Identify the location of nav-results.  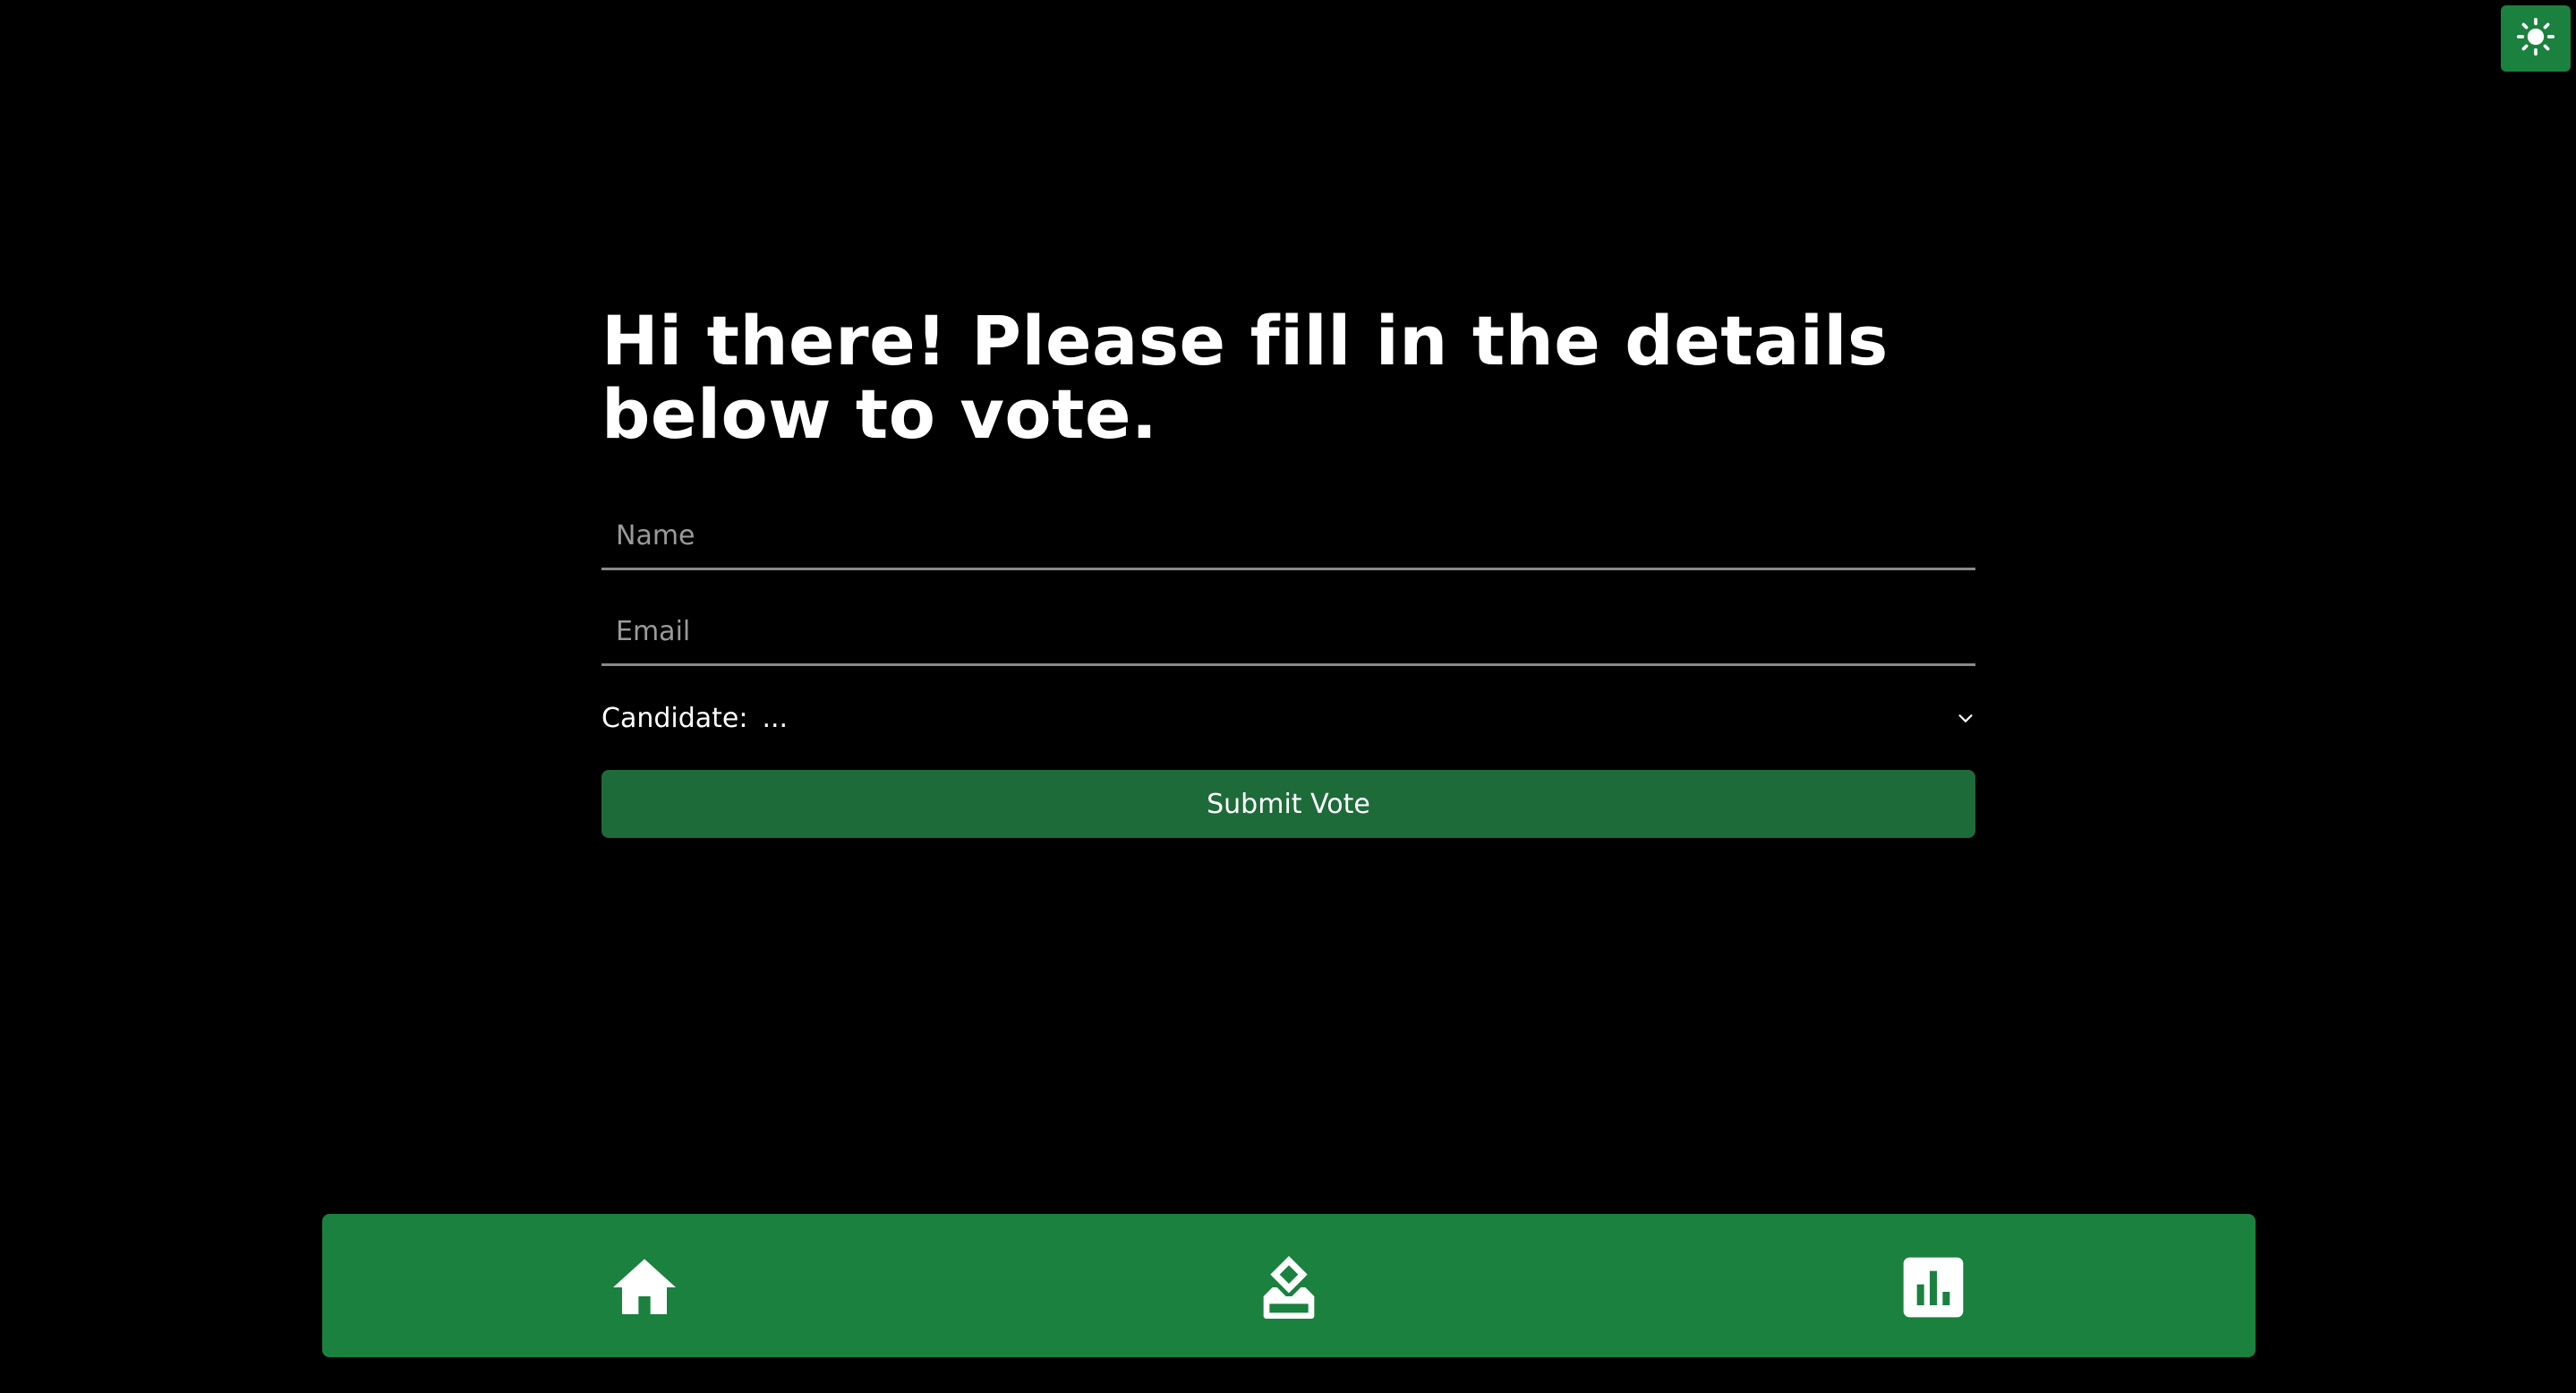
(1933, 1287).